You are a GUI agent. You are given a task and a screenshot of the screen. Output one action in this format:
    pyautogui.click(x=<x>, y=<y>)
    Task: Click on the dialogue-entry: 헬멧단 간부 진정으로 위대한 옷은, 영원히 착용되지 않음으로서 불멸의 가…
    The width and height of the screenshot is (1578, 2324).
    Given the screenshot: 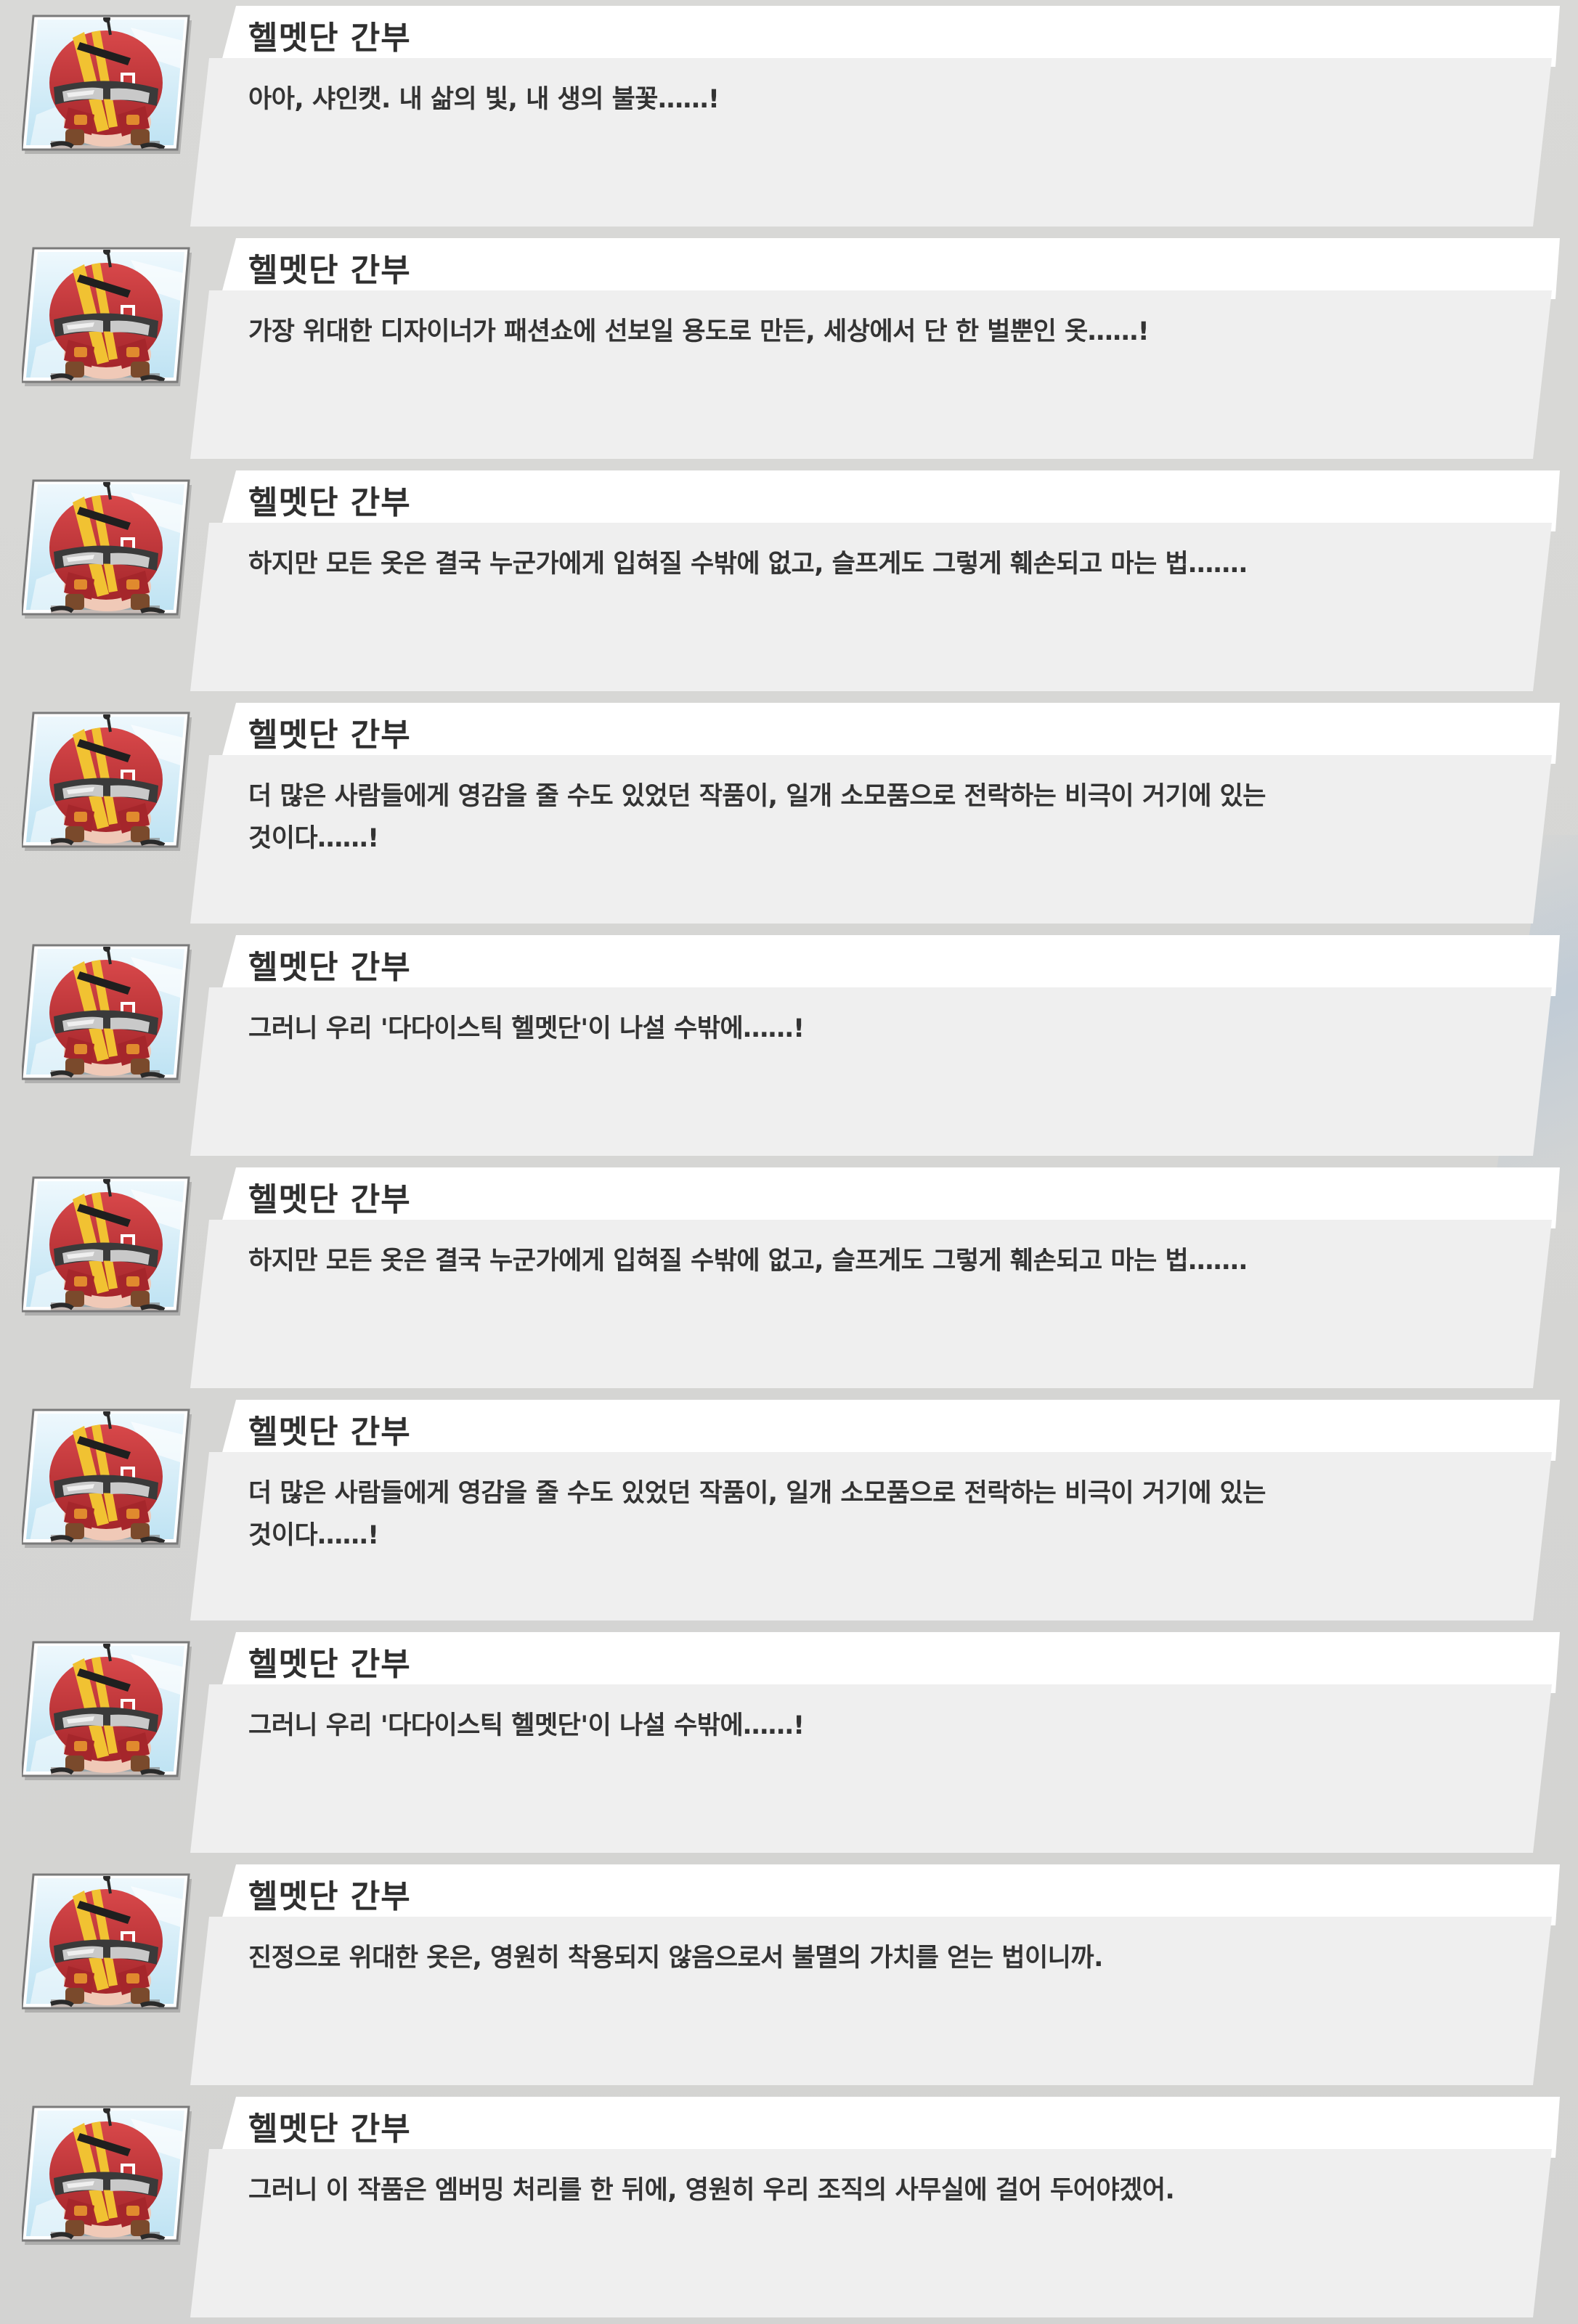 What is the action you would take?
    pyautogui.click(x=789, y=1975)
    